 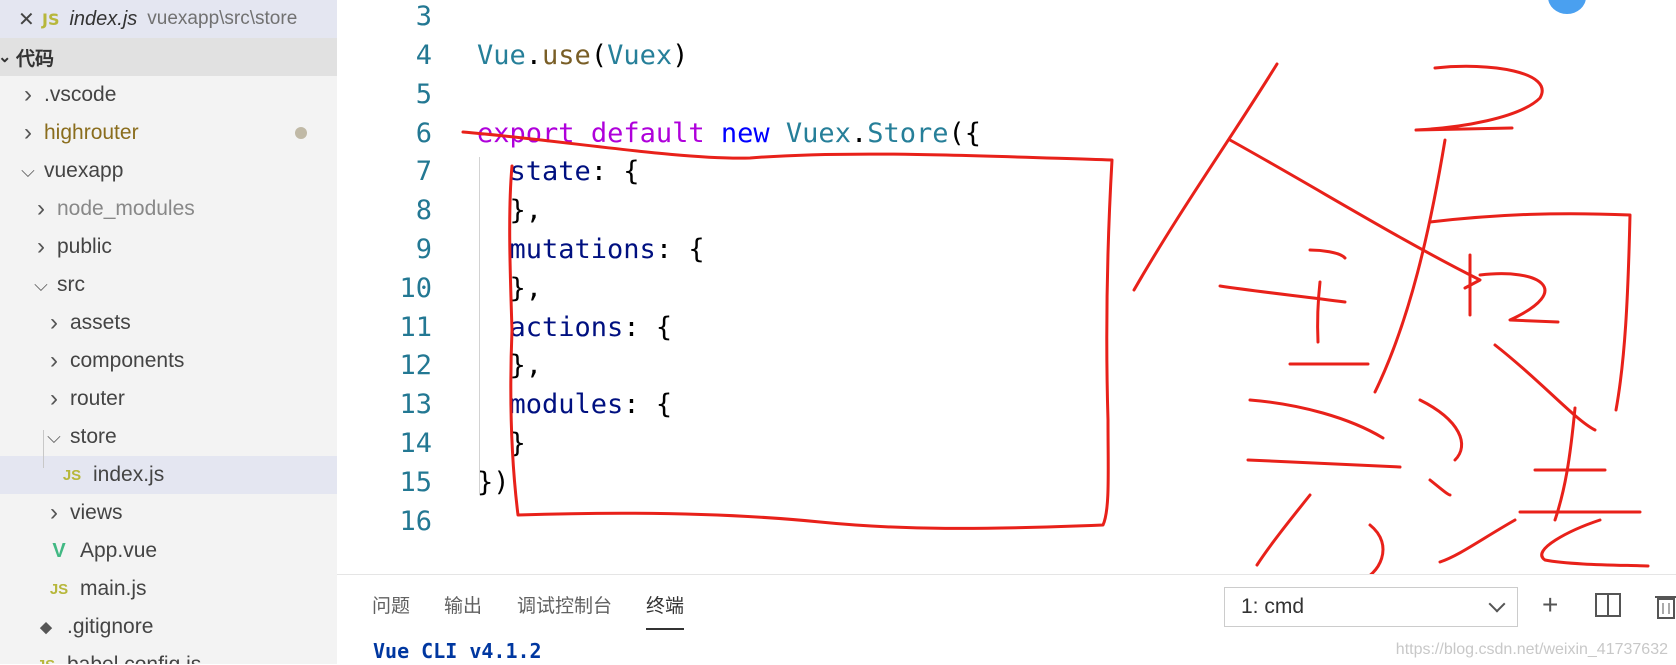 I want to click on tab-problems: 问题, so click(x=391, y=604).